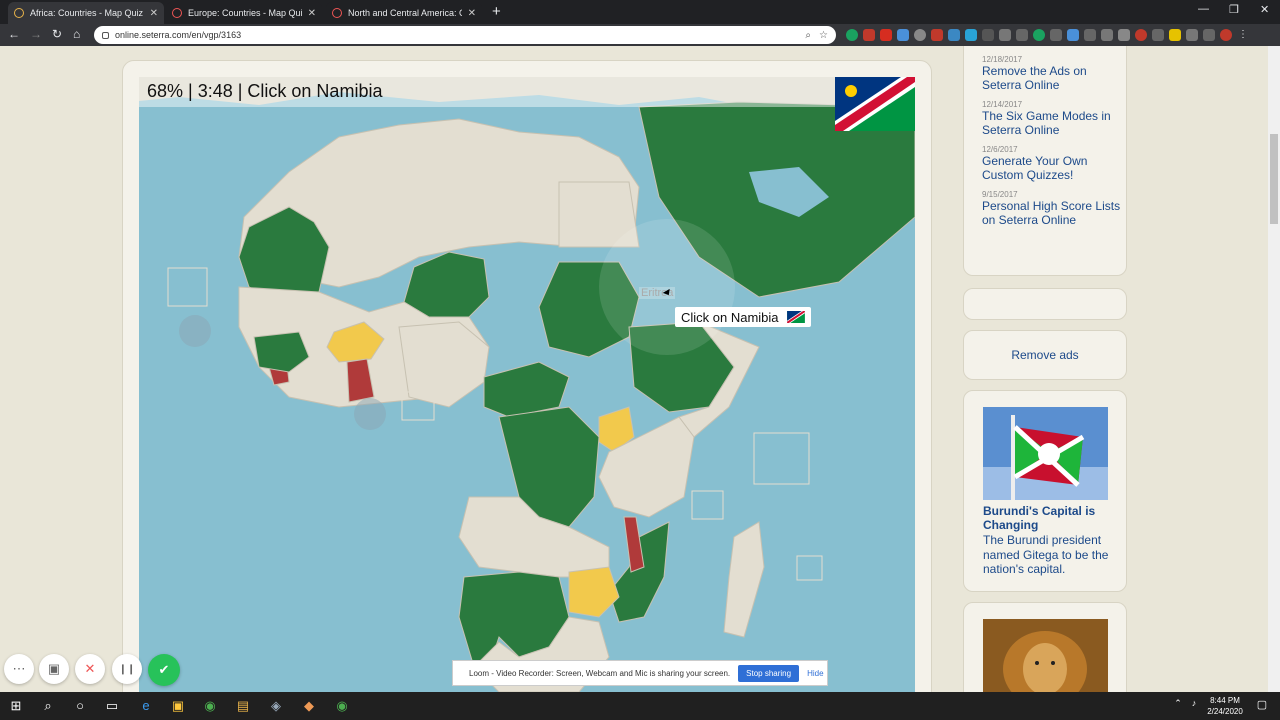 The height and width of the screenshot is (720, 1280). I want to click on tab-africa-quiz: Africa: Countries - Map Quiz Ga ✕, so click(86, 13).